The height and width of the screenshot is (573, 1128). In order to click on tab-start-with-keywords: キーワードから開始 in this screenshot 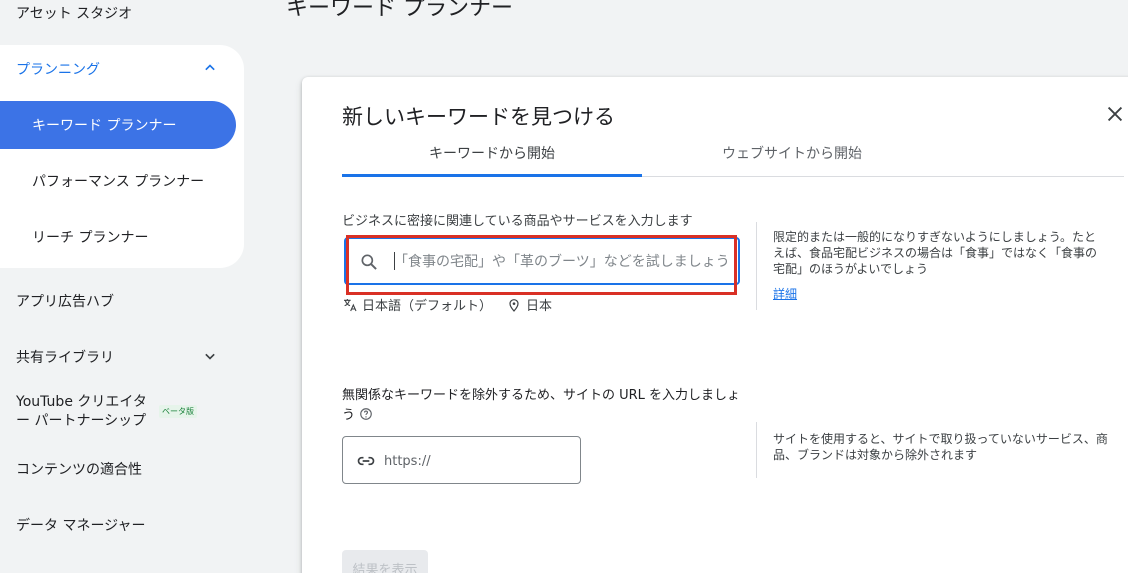, I will do `click(492, 153)`.